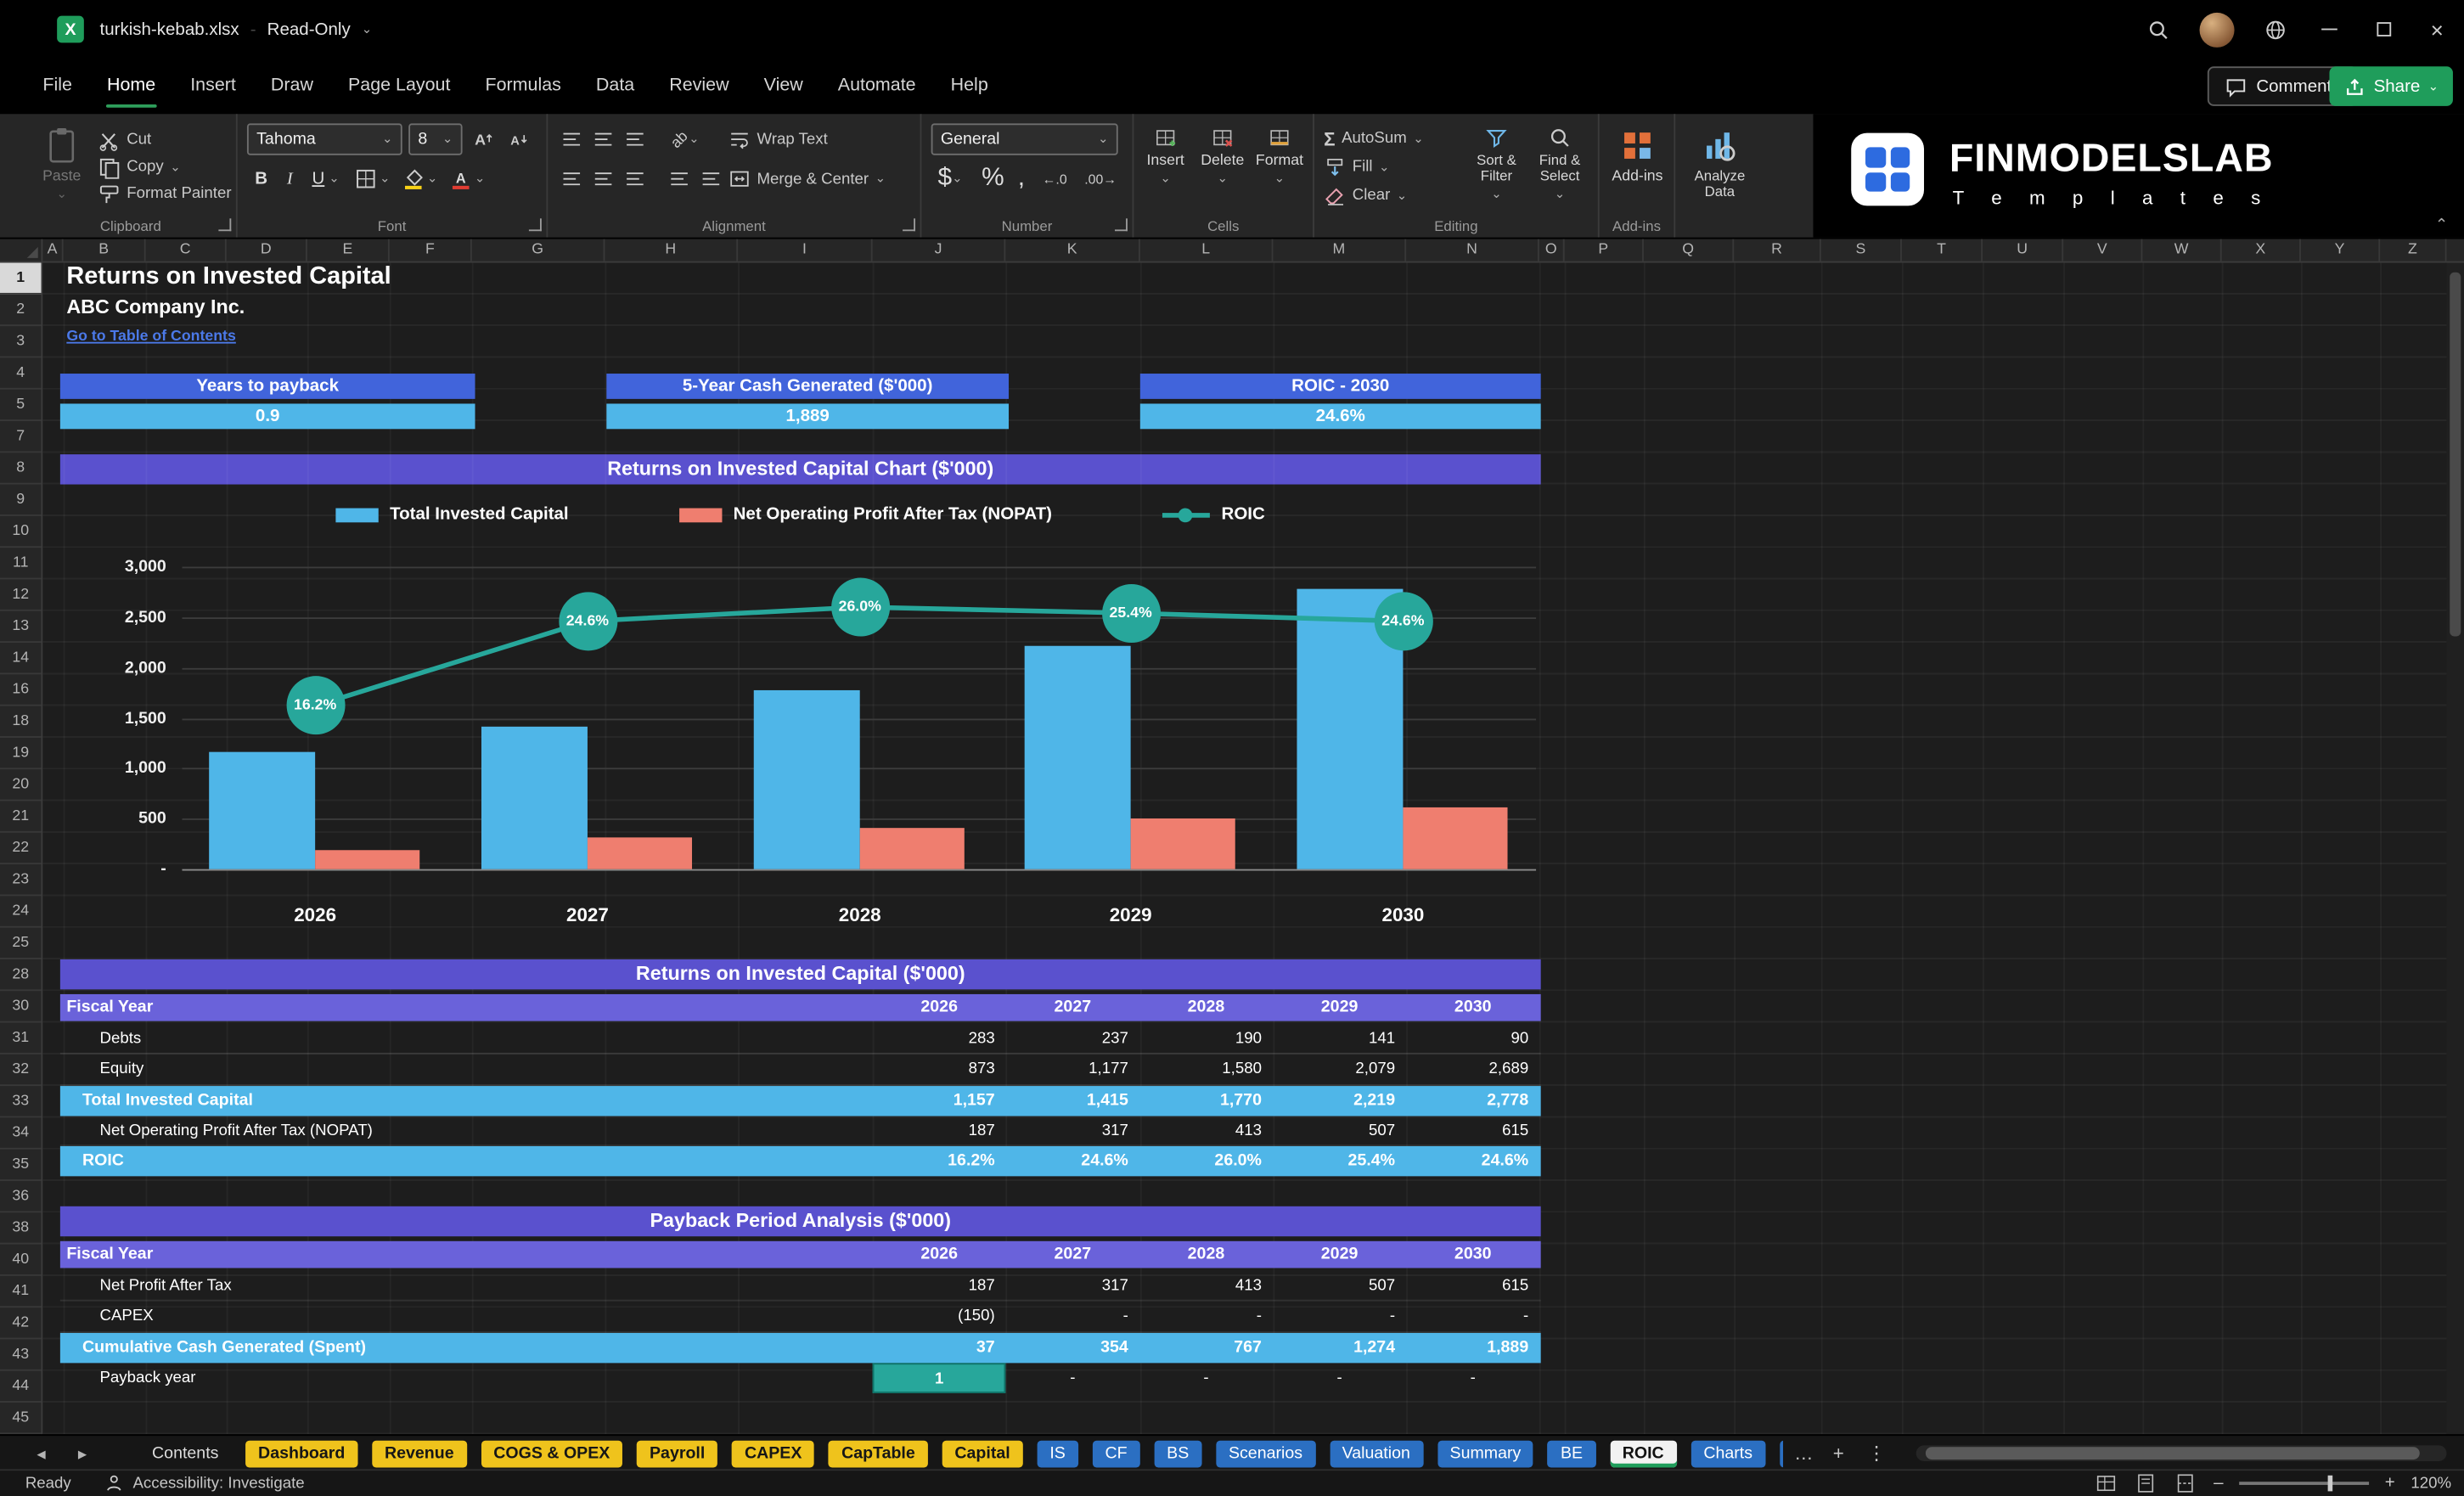 This screenshot has width=2464, height=1496. Describe the element at coordinates (878, 1454) in the screenshot. I see `sheet-tab-captable: CapTable` at that location.